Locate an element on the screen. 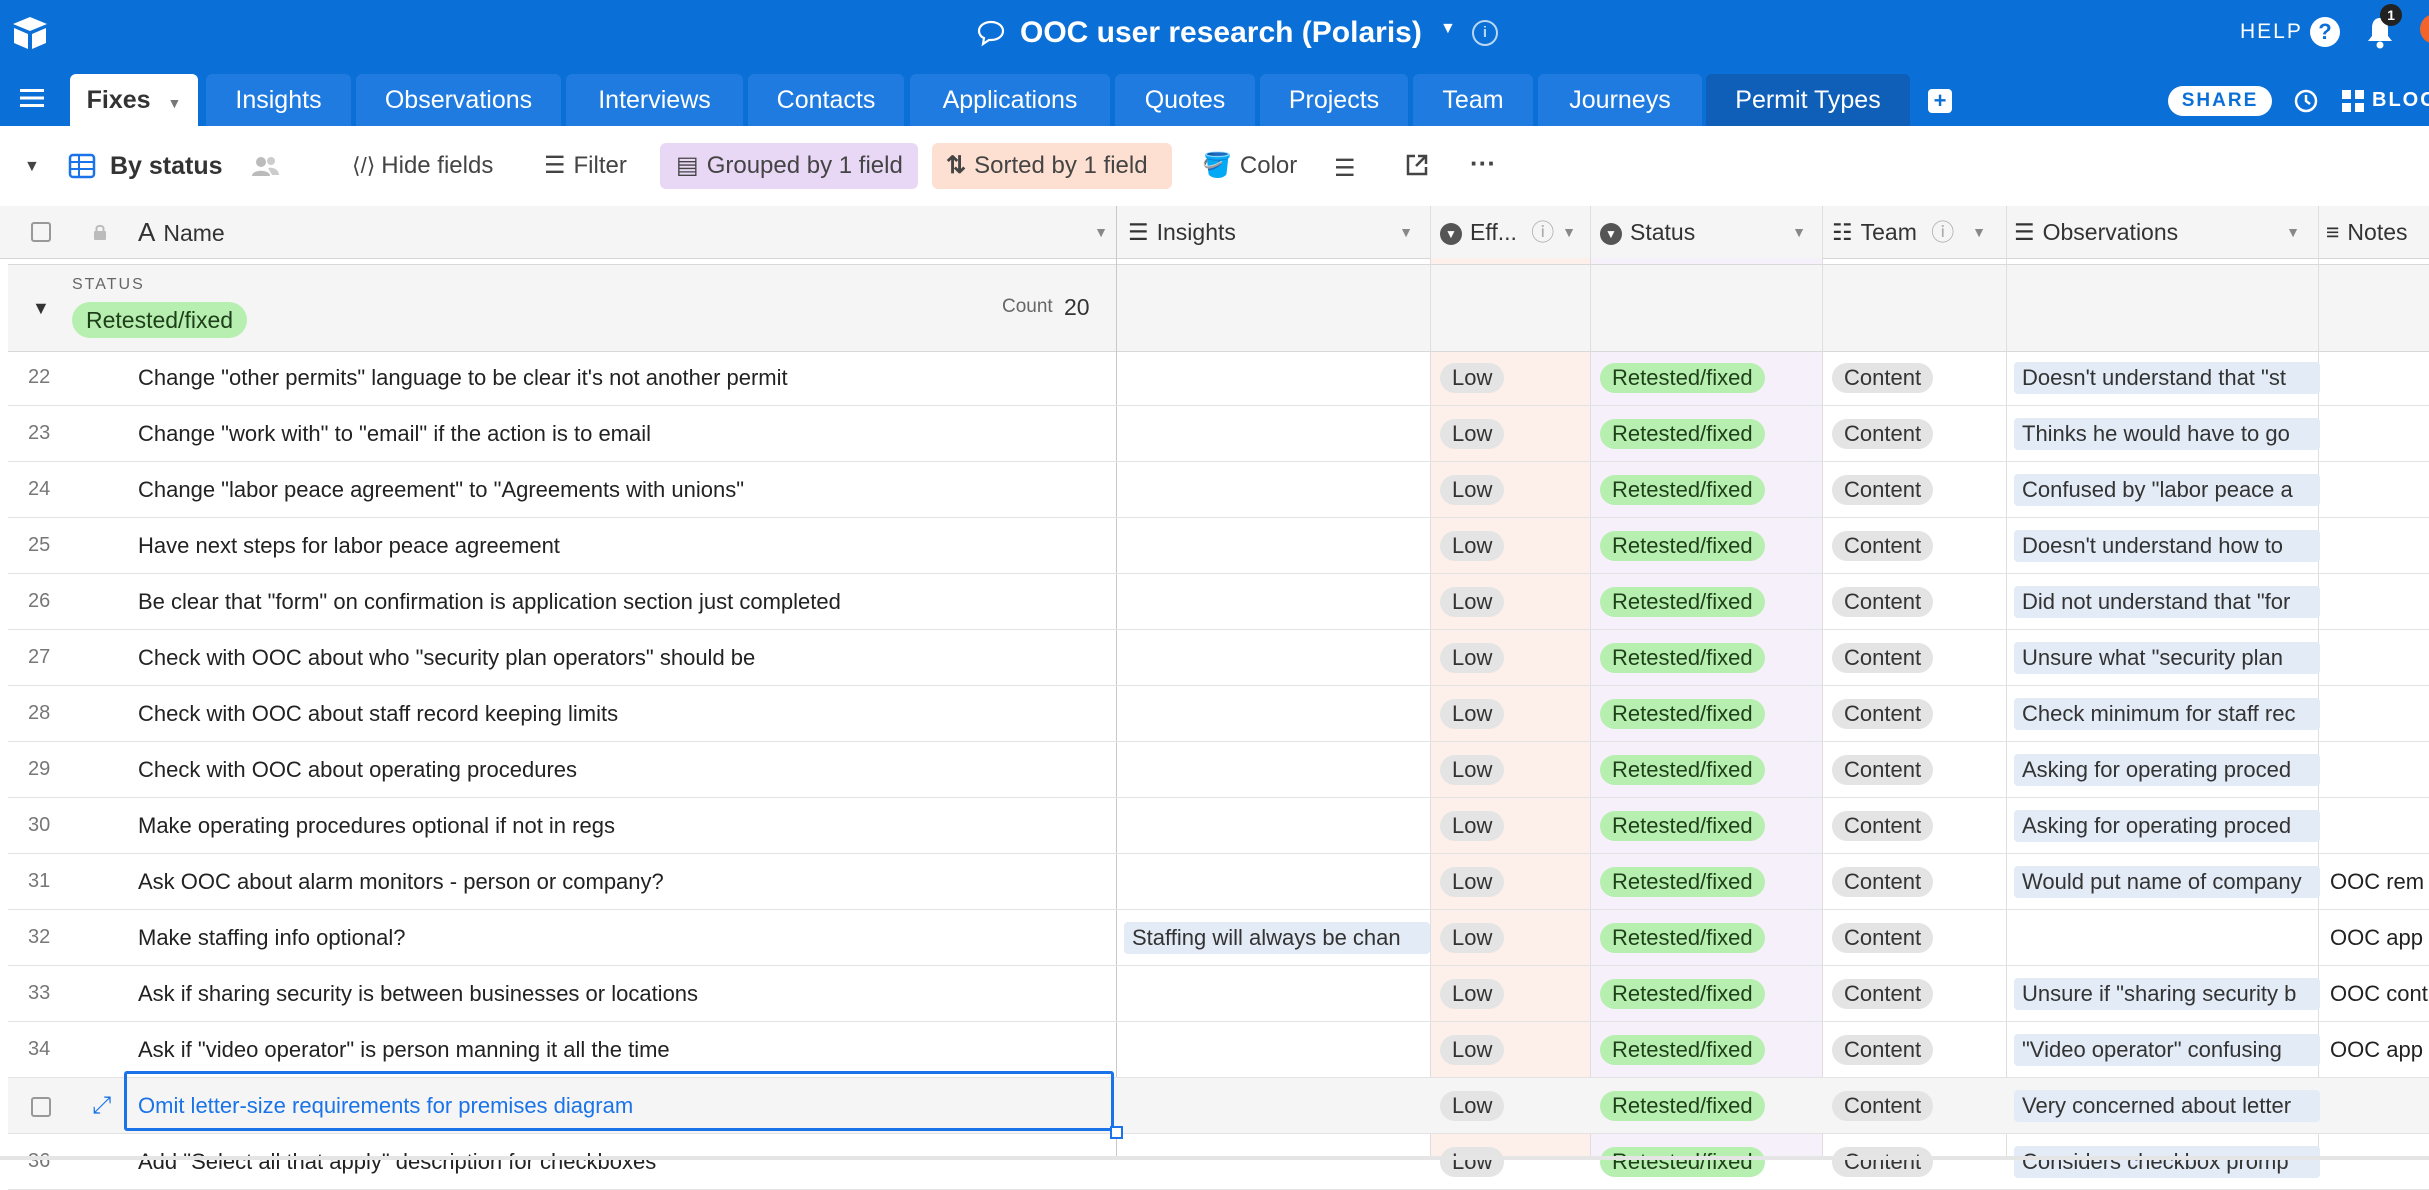  menu-icon is located at coordinates (32, 98).